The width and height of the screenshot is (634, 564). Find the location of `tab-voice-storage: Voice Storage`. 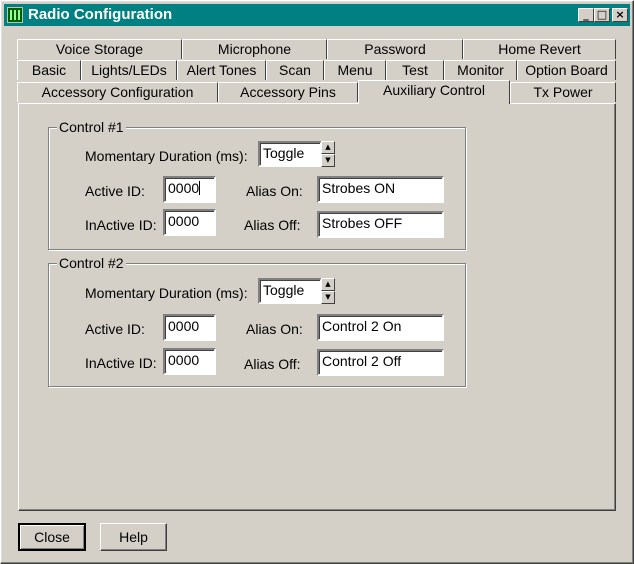

tab-voice-storage: Voice Storage is located at coordinates (99, 49).